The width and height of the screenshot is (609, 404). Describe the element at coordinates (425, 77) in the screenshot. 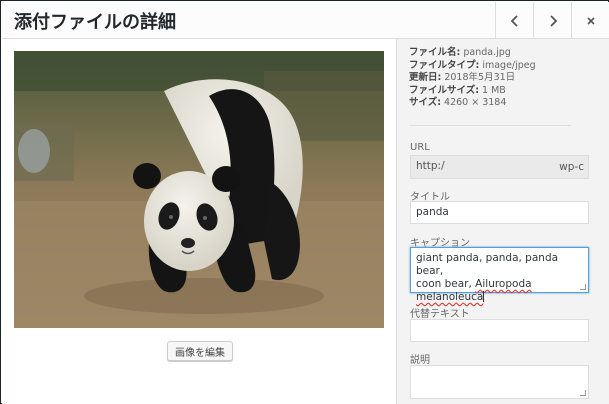

I see `meta-updated-label: 更新日:` at that location.